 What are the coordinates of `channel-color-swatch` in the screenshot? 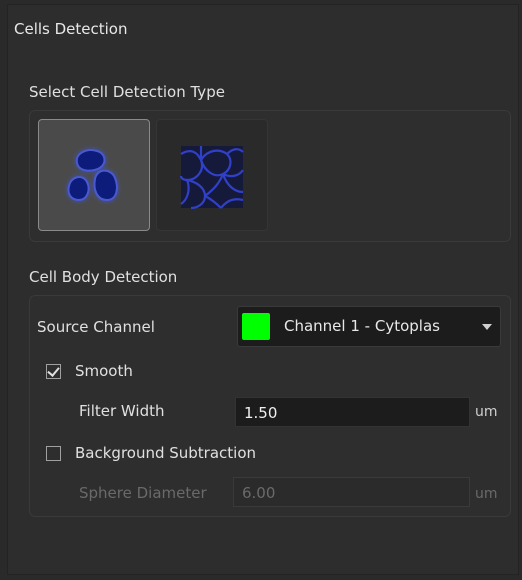 It's located at (256, 326).